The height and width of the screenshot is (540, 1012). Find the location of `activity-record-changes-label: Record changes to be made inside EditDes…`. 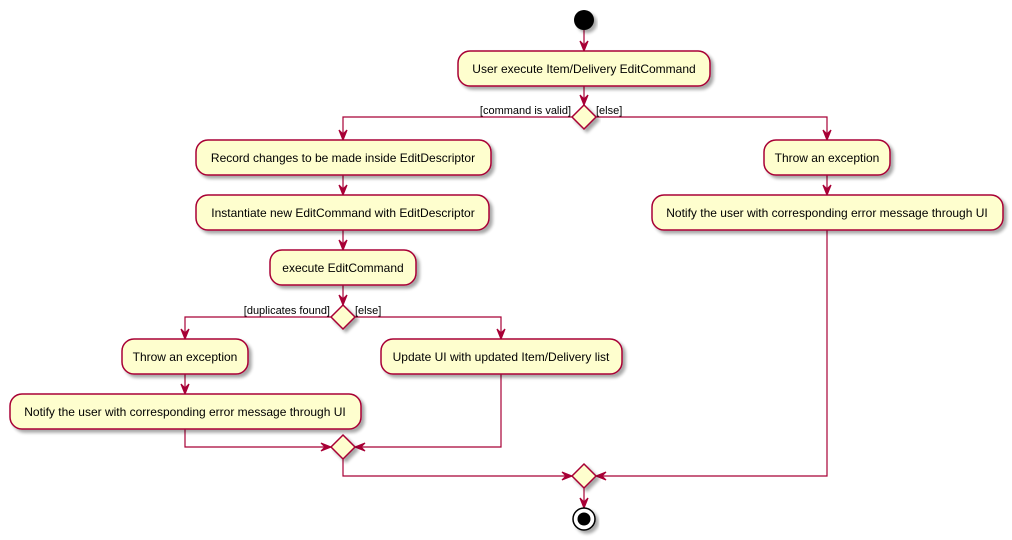

activity-record-changes-label: Record changes to be made inside EditDes… is located at coordinates (343, 158).